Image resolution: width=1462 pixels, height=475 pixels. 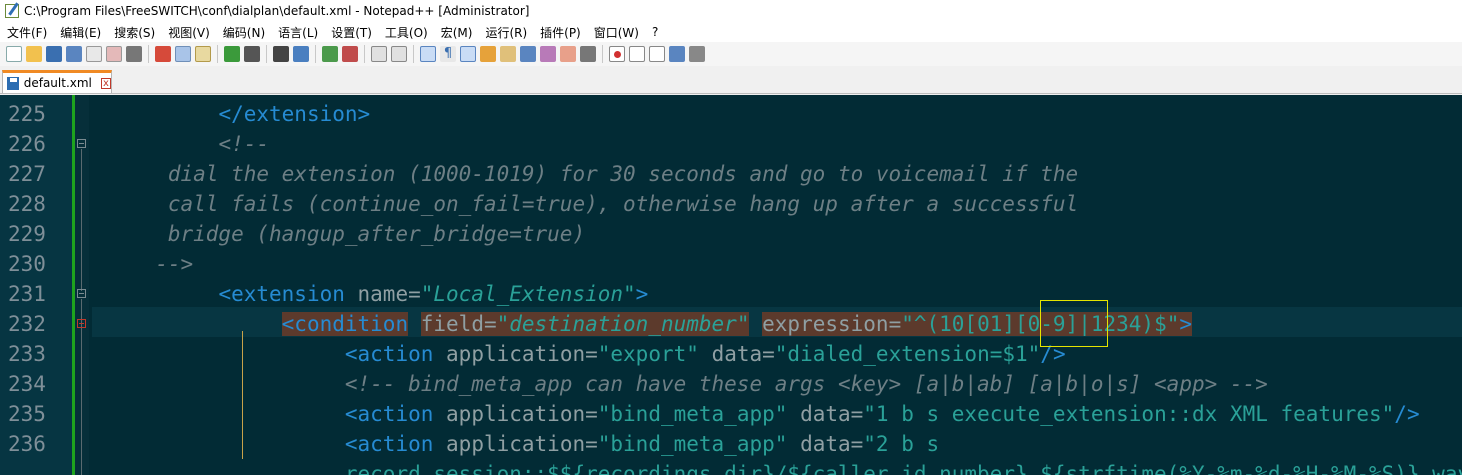 I want to click on word-wrap-icon, so click(x=428, y=54).